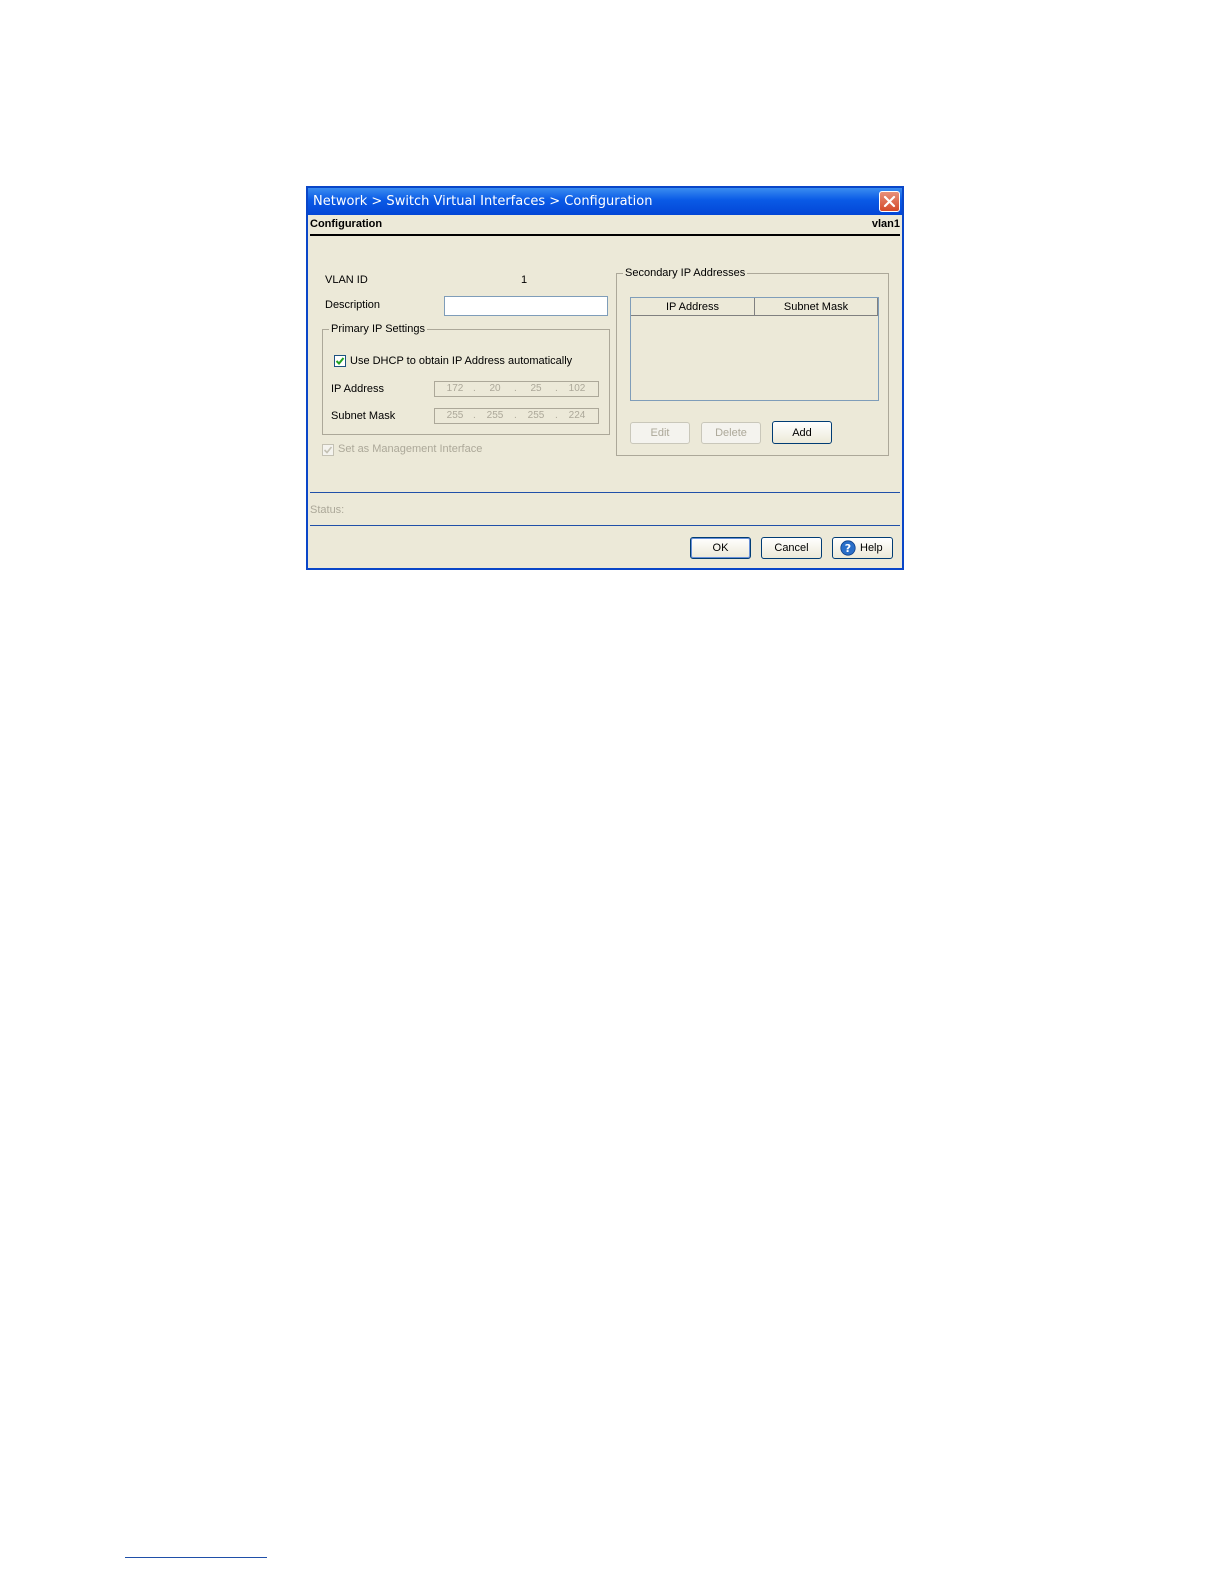 Image resolution: width=1224 pixels, height=1584 pixels. What do you see at coordinates (685, 273) in the screenshot?
I see `secondary-ip-legend: Secondary IP Addresses` at bounding box center [685, 273].